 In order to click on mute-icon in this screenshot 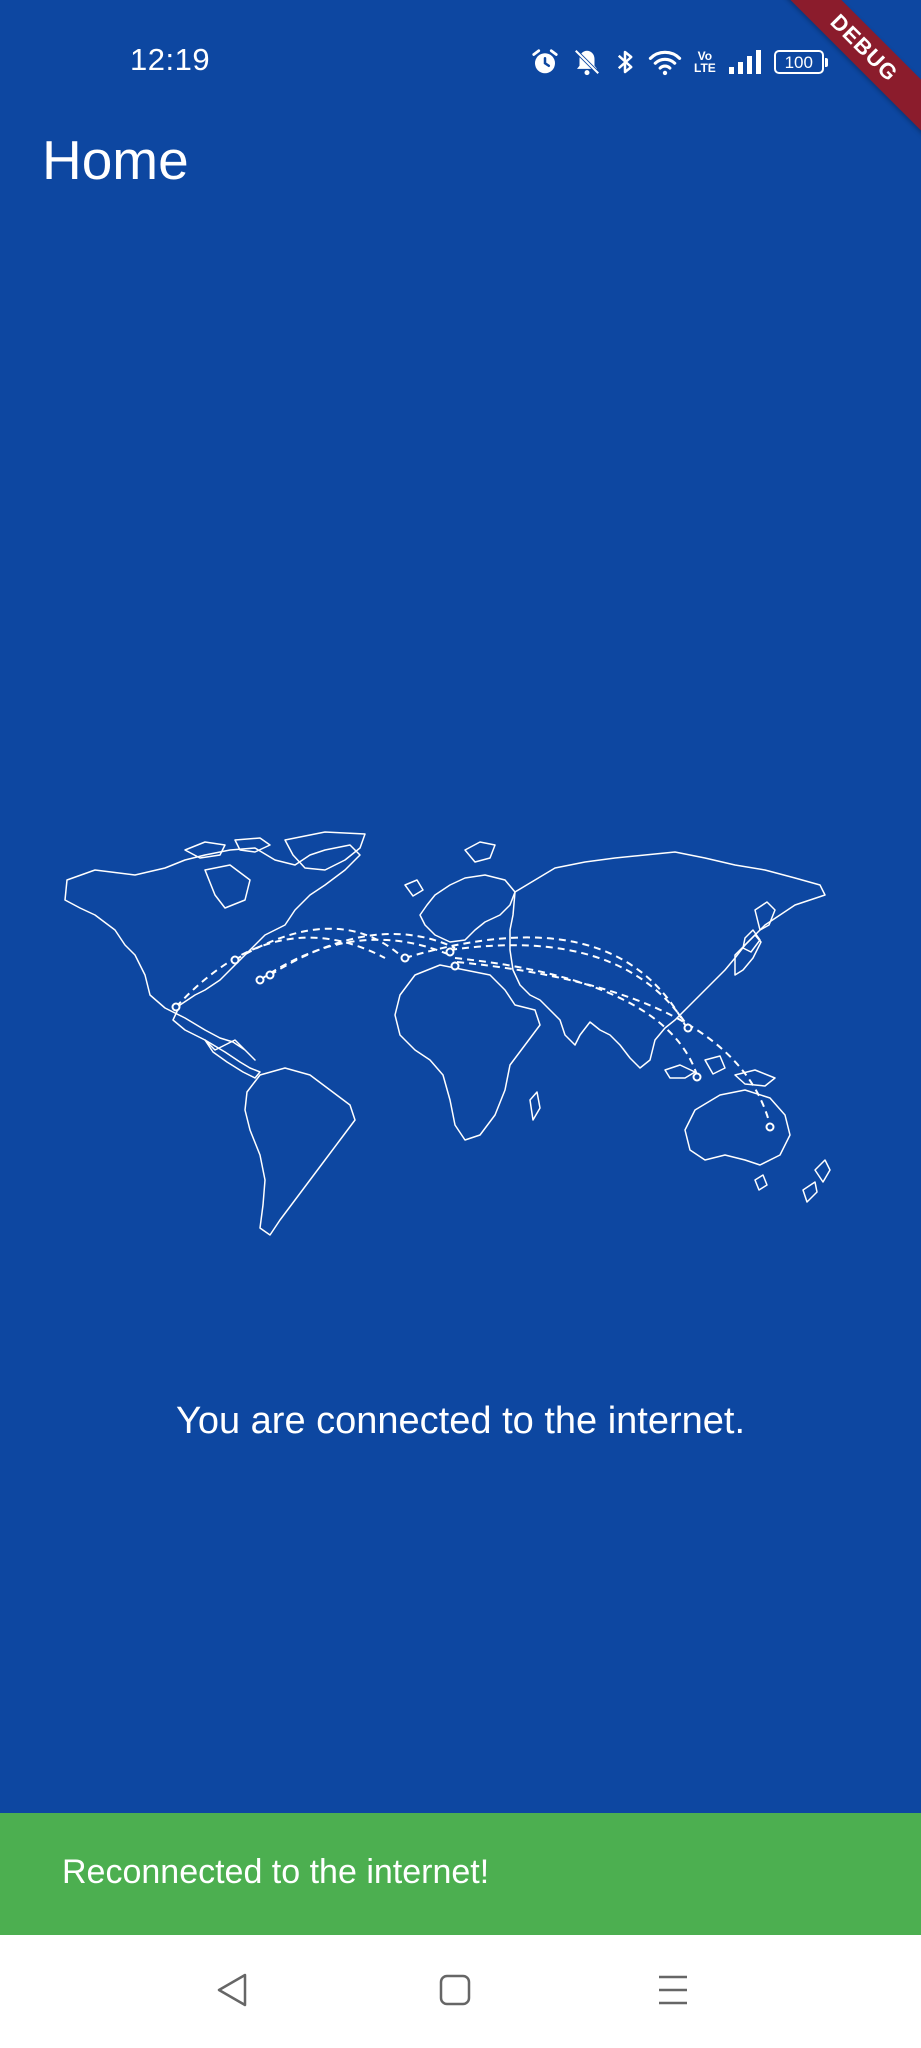, I will do `click(587, 62)`.